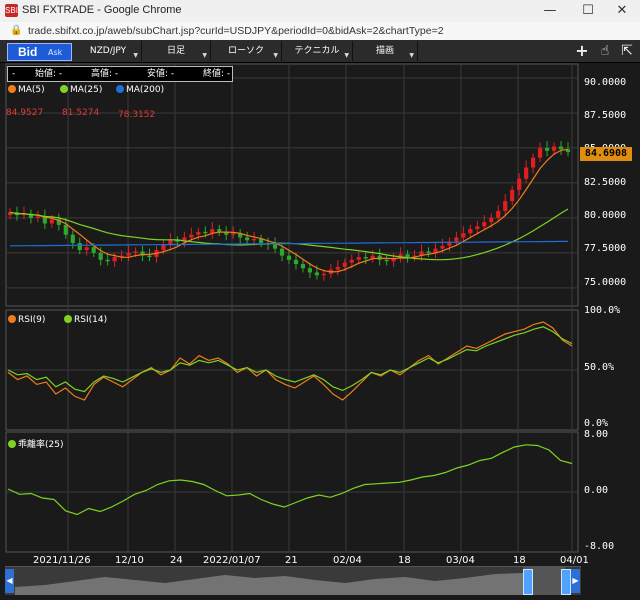 The width and height of the screenshot is (640, 600). Describe the element at coordinates (102, 10) in the screenshot. I see `window-title: SBI FXTRADE - Google Chrome` at that location.